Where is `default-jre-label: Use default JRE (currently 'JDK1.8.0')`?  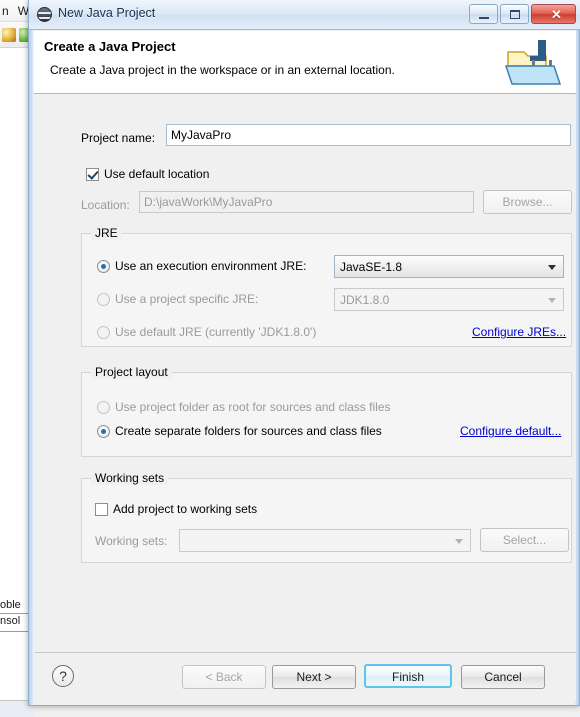
default-jre-label: Use default JRE (currently 'JDK1.8.0') is located at coordinates (216, 332).